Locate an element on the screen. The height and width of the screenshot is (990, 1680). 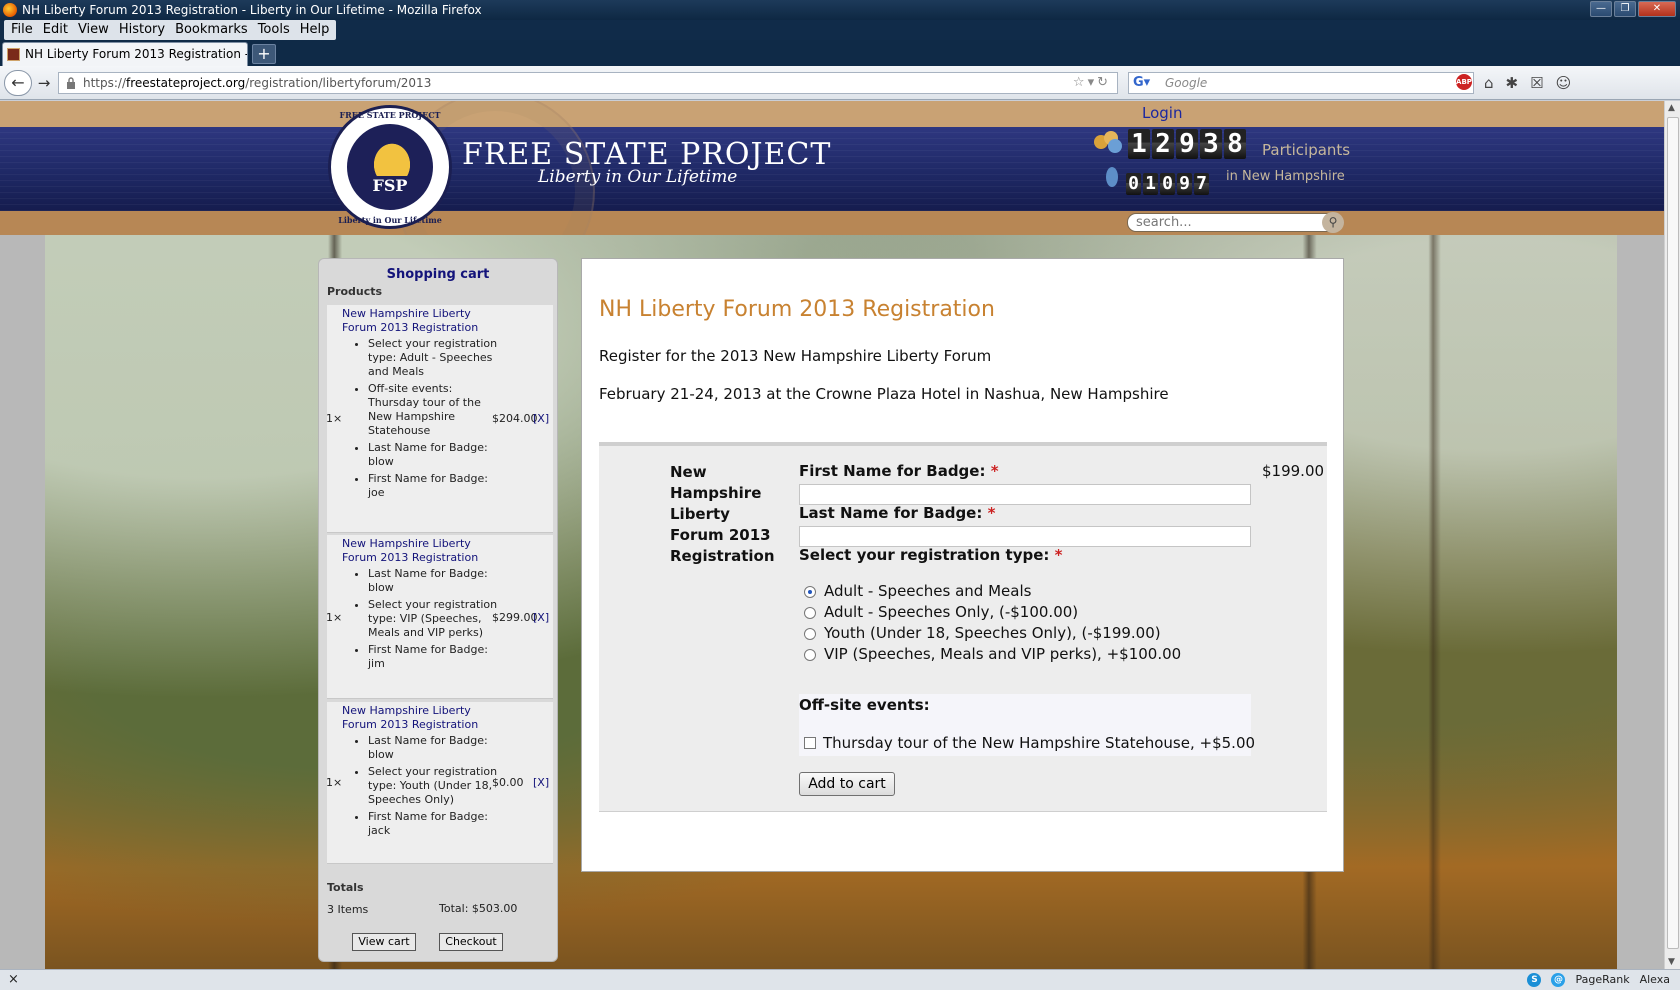
cart-item-price: $204.00 is located at coordinates (515, 418).